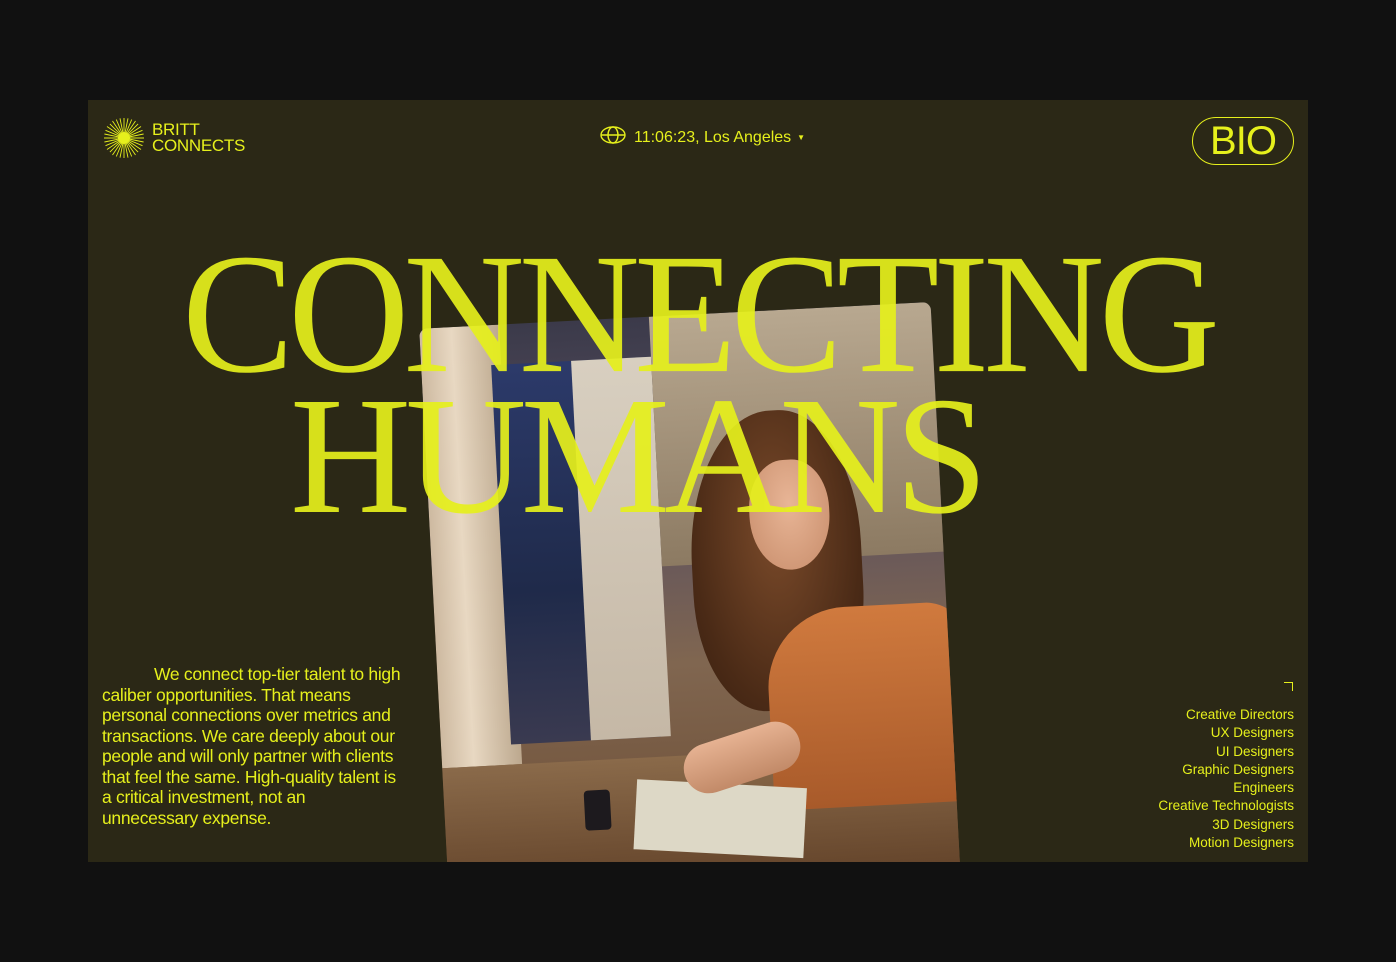 The image size is (1396, 962). Describe the element at coordinates (1226, 752) in the screenshot. I see `role-item: UI Designers` at that location.